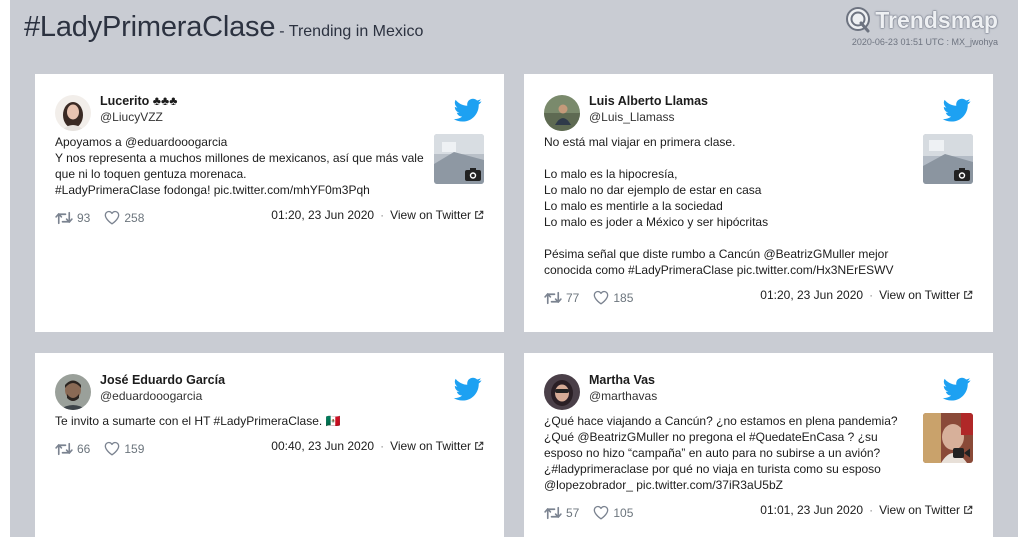 The height and width of the screenshot is (537, 1028). What do you see at coordinates (866, 510) in the screenshot?
I see `tweet-meta: 01:01, 23 Jun 2020 · View on Twitter` at bounding box center [866, 510].